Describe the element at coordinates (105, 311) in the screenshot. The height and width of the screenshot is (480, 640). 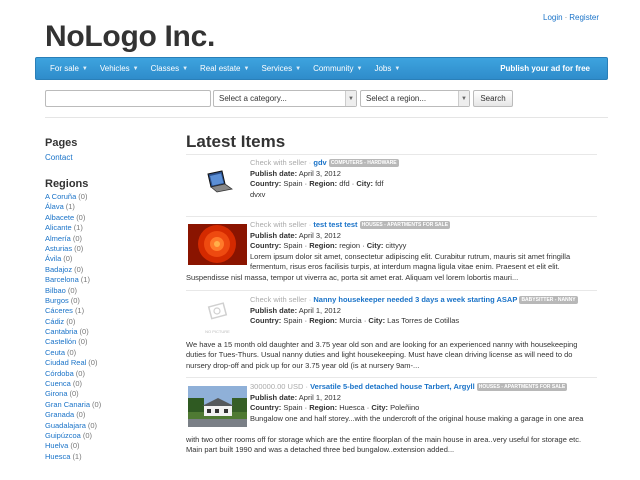
I see `region-list-item: Cáceres (1)` at that location.